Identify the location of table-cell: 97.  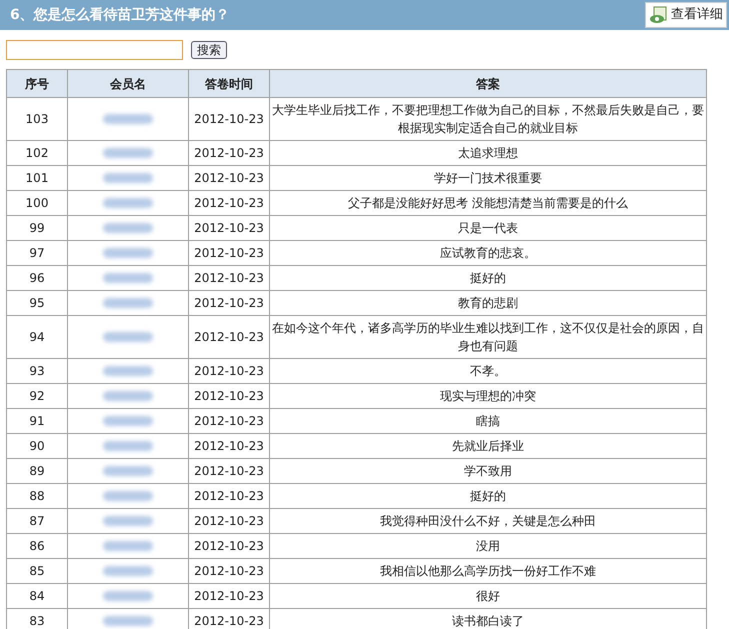
(37, 253).